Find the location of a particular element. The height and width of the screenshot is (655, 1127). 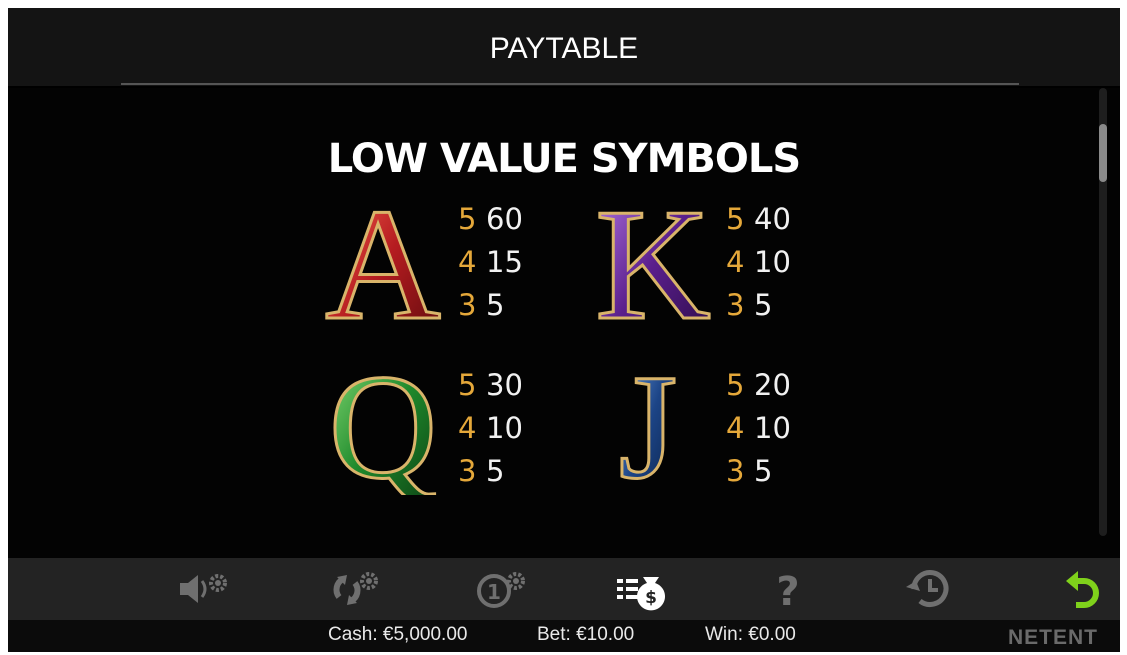

win-value: €0.00 is located at coordinates (772, 634).